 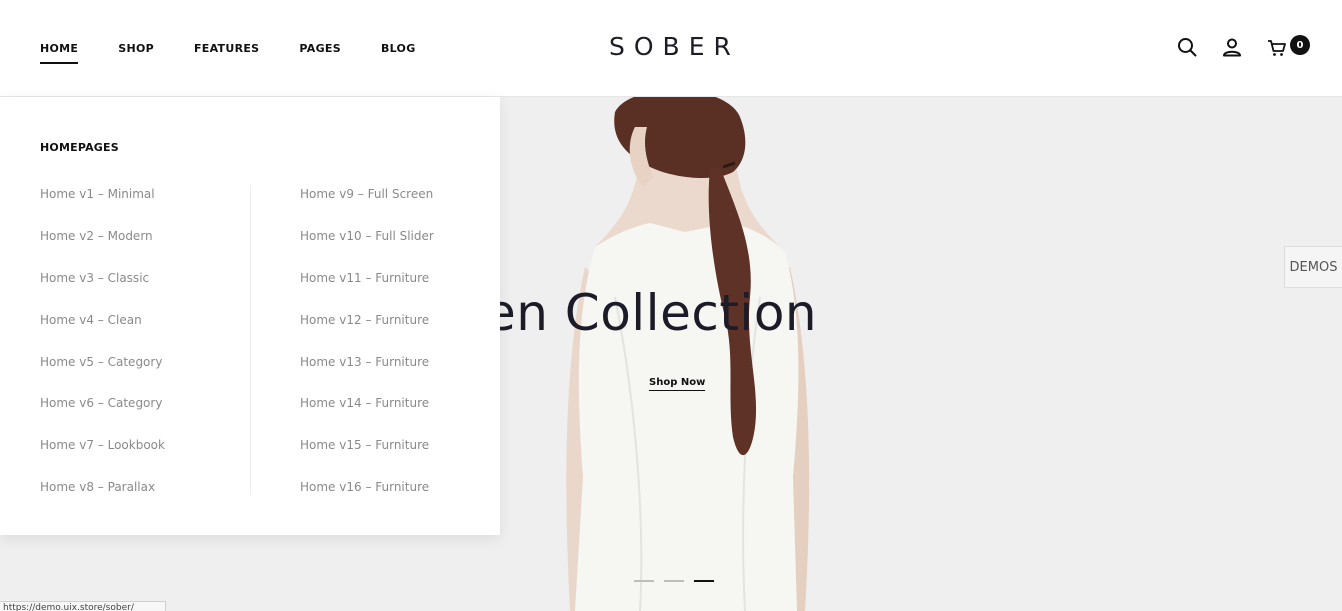 What do you see at coordinates (79, 147) in the screenshot?
I see `dropdown-heading: HOMEPAGES` at bounding box center [79, 147].